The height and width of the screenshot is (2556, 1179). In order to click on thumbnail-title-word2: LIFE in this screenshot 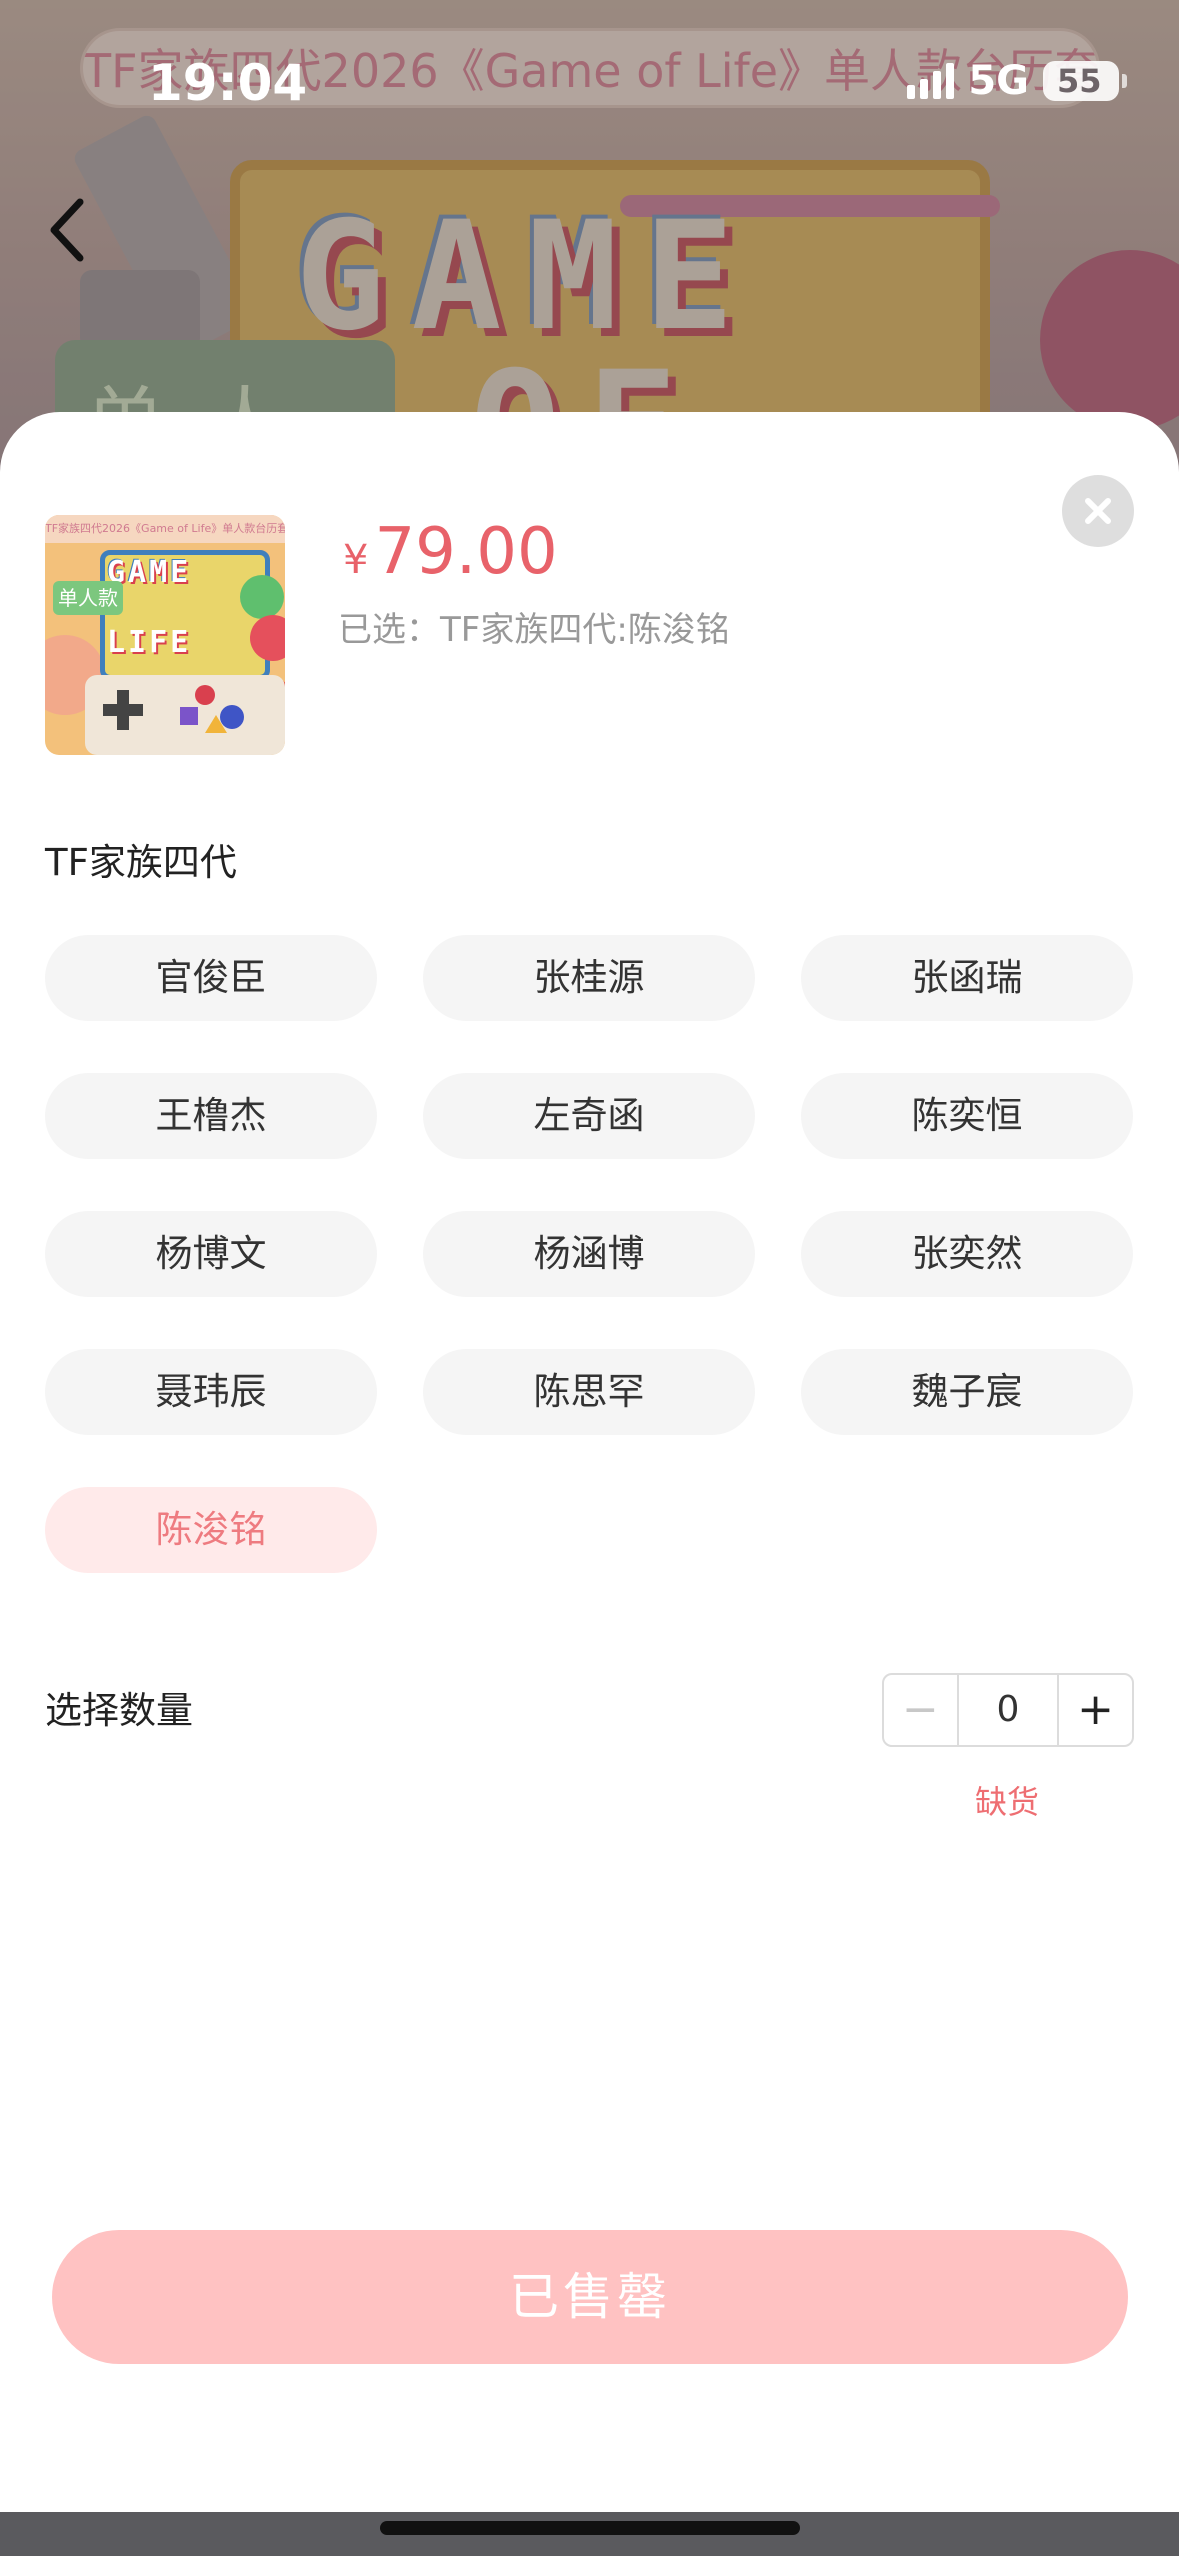, I will do `click(149, 642)`.